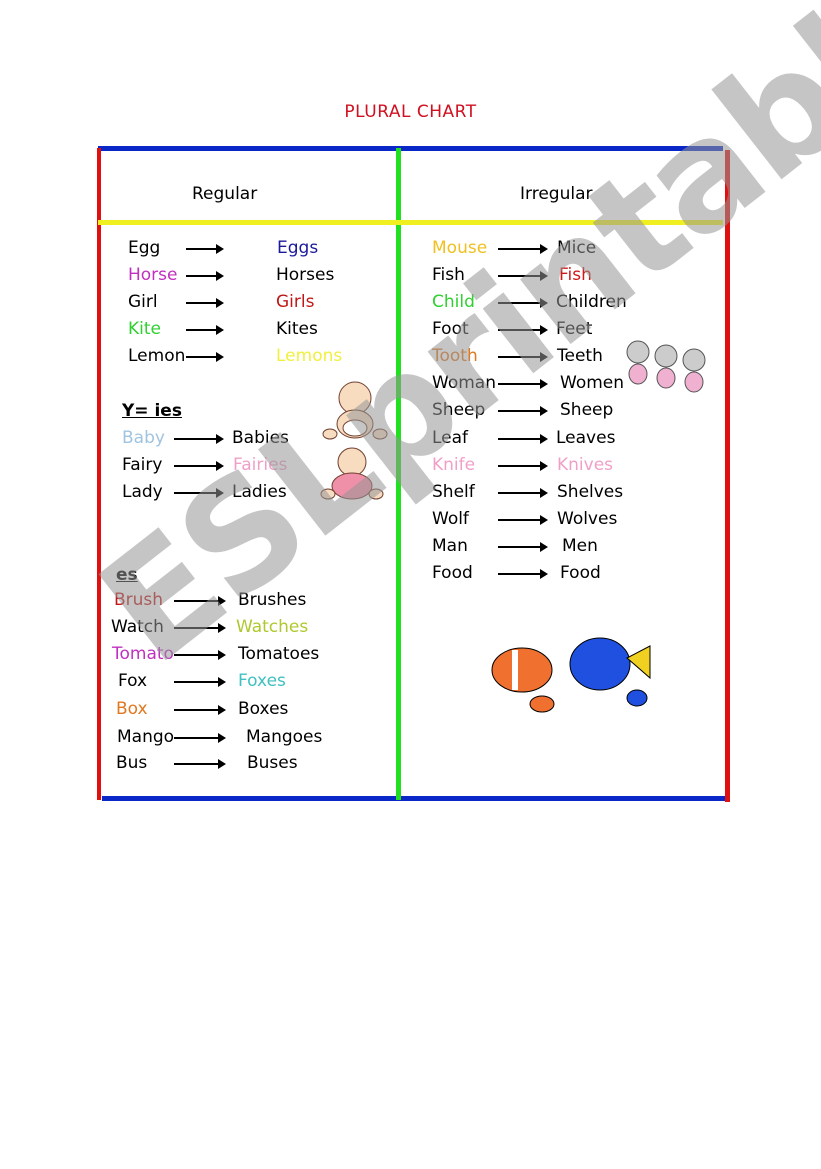  I want to click on ies-heading: Y= ies, so click(152, 411).